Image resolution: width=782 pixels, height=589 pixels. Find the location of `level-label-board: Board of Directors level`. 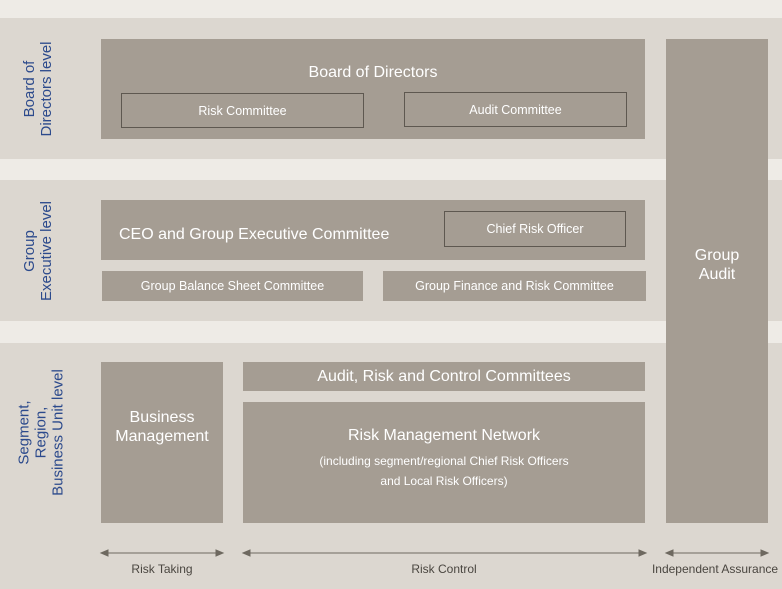

level-label-board: Board of Directors level is located at coordinates (38, 89).